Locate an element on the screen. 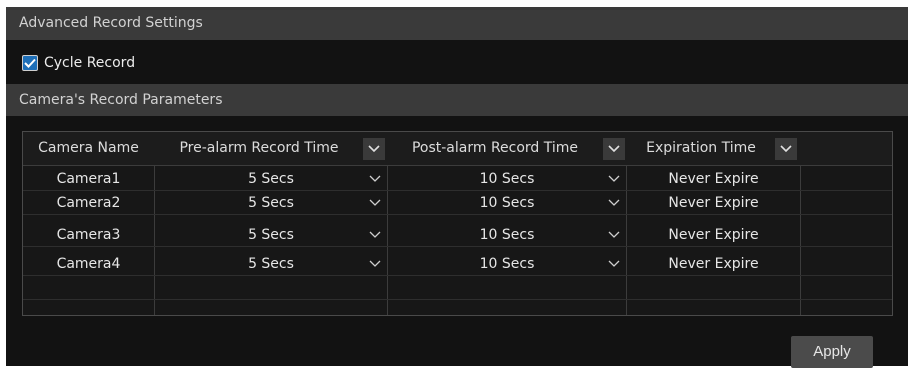  pre-alarm-header-dropdown is located at coordinates (374, 149).